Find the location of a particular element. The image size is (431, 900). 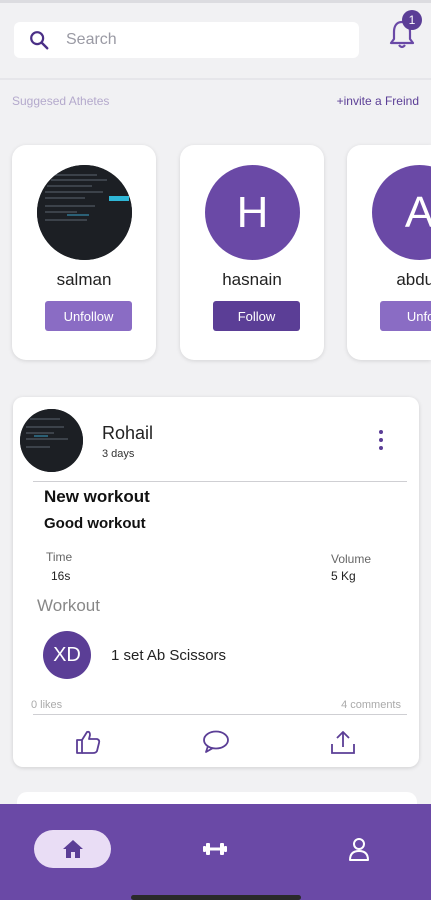

athlete-card: salman Unfollow is located at coordinates (84, 252).